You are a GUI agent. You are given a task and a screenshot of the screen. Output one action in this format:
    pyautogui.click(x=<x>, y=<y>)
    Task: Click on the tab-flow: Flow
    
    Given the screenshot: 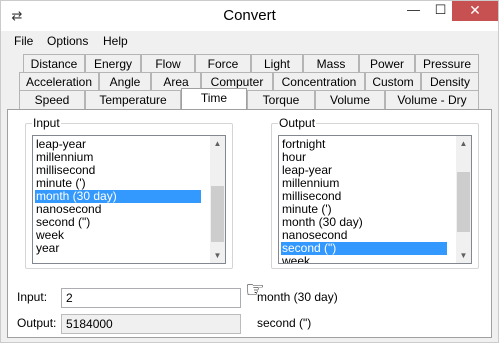 What is the action you would take?
    pyautogui.click(x=168, y=63)
    